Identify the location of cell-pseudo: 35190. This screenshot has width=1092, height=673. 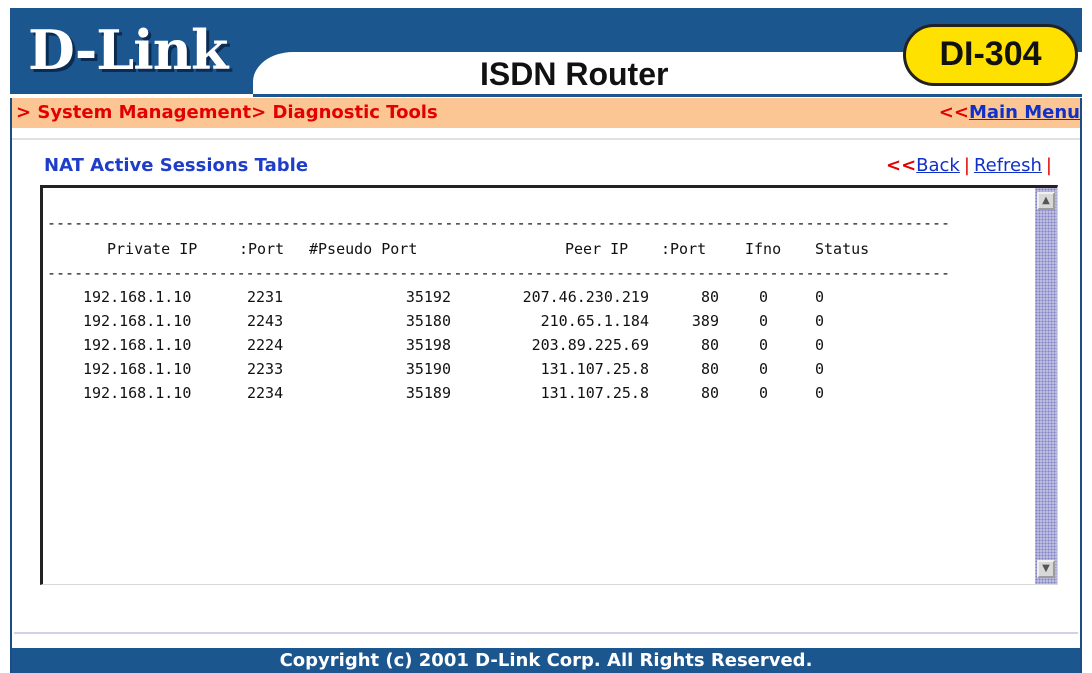
(428, 369).